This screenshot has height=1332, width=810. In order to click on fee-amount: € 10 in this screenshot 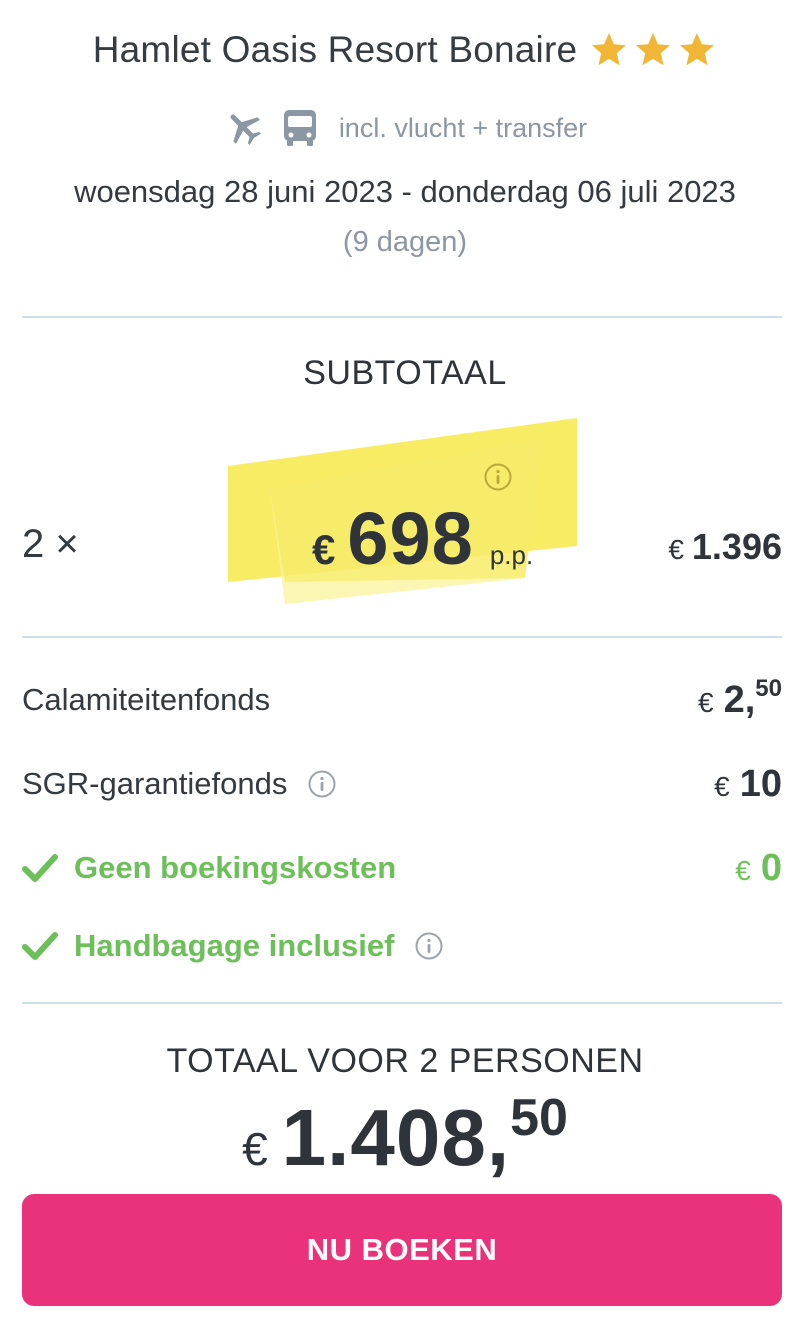, I will do `click(748, 784)`.